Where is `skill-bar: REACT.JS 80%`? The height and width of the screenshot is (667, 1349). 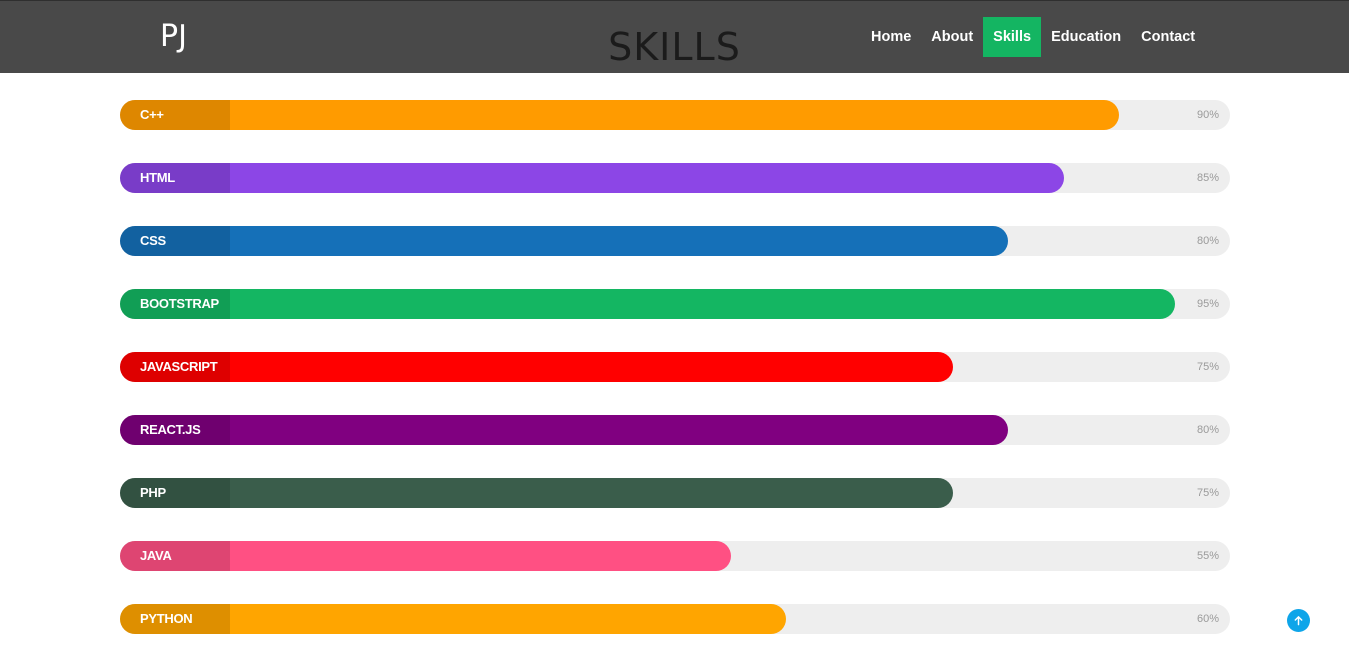
skill-bar: REACT.JS 80% is located at coordinates (675, 430).